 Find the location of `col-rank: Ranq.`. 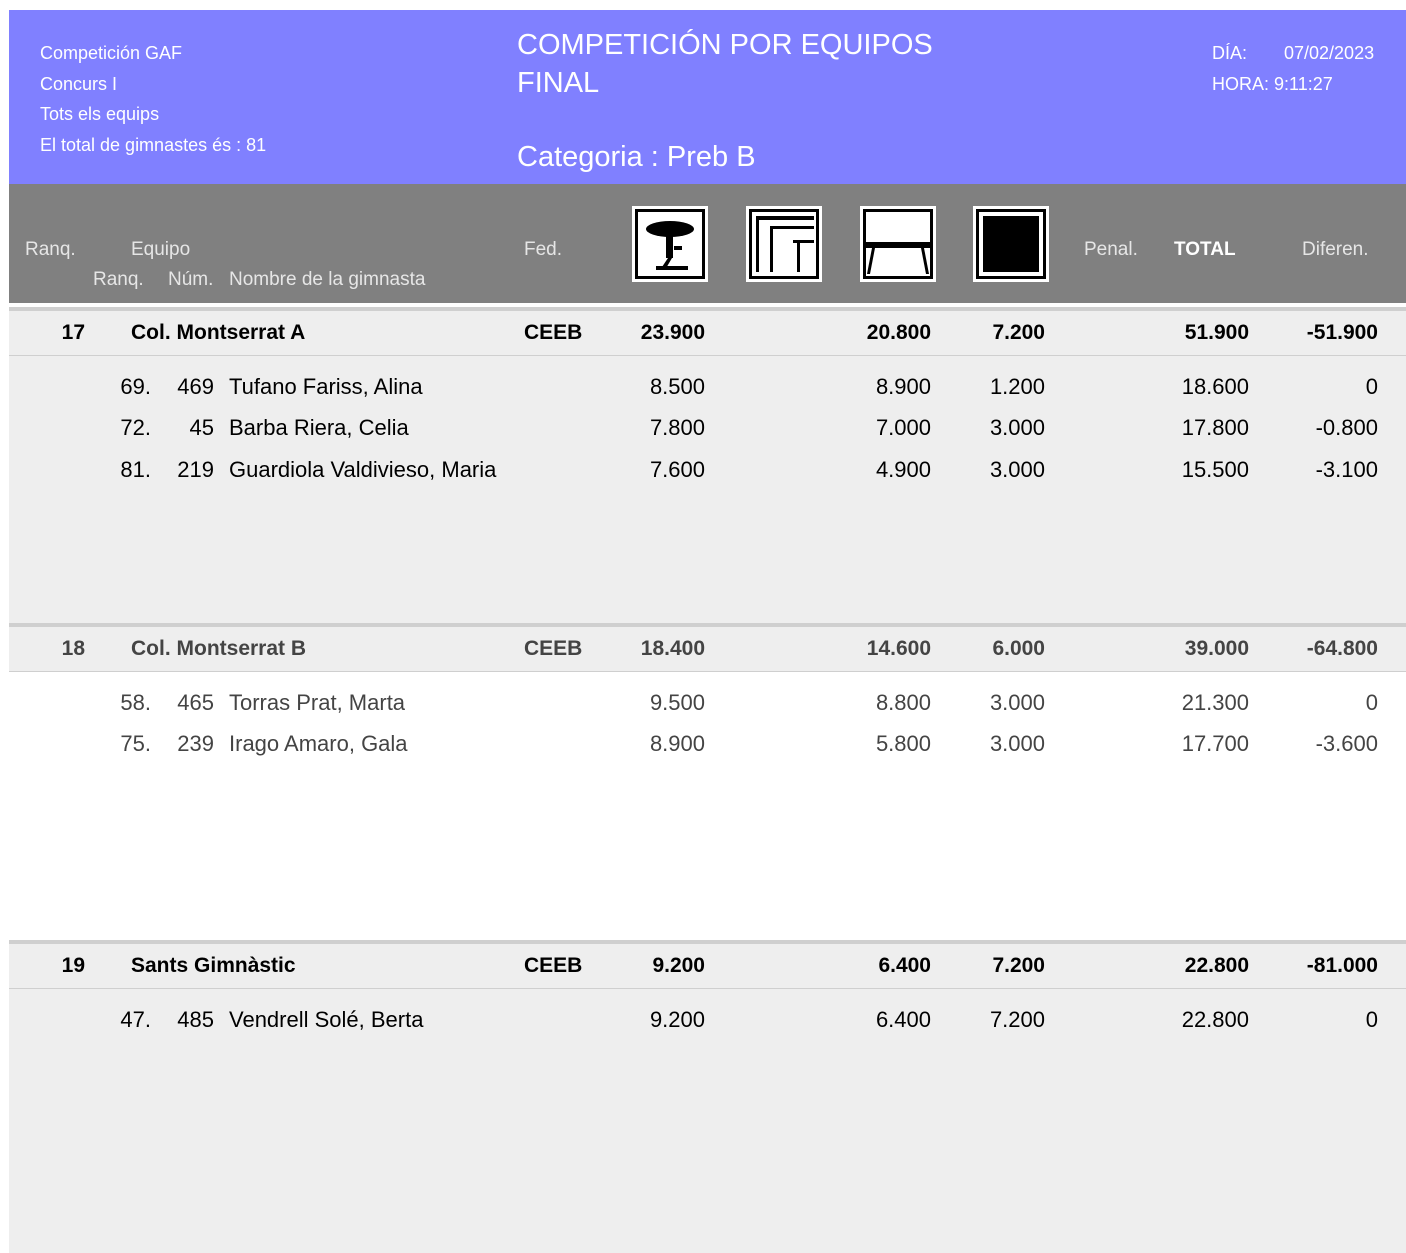

col-rank: Ranq. is located at coordinates (50, 249).